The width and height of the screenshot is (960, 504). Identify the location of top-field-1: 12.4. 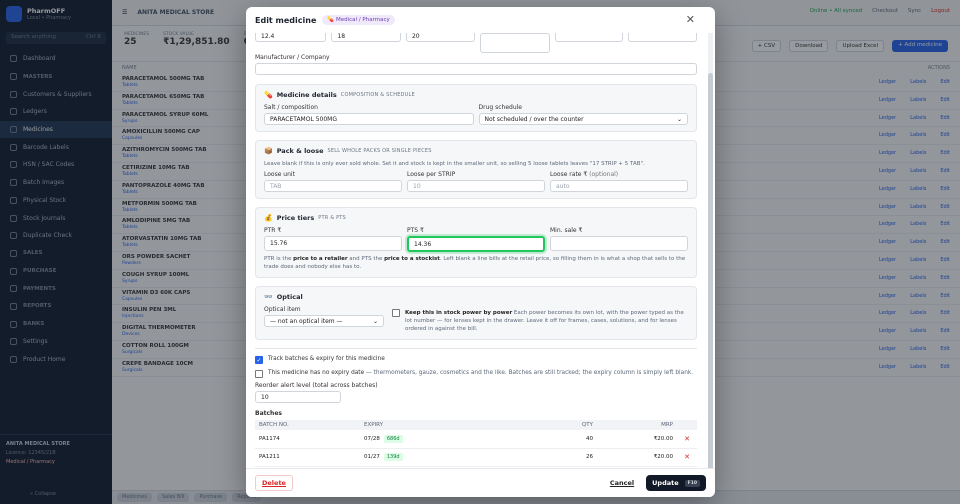
(291, 37).